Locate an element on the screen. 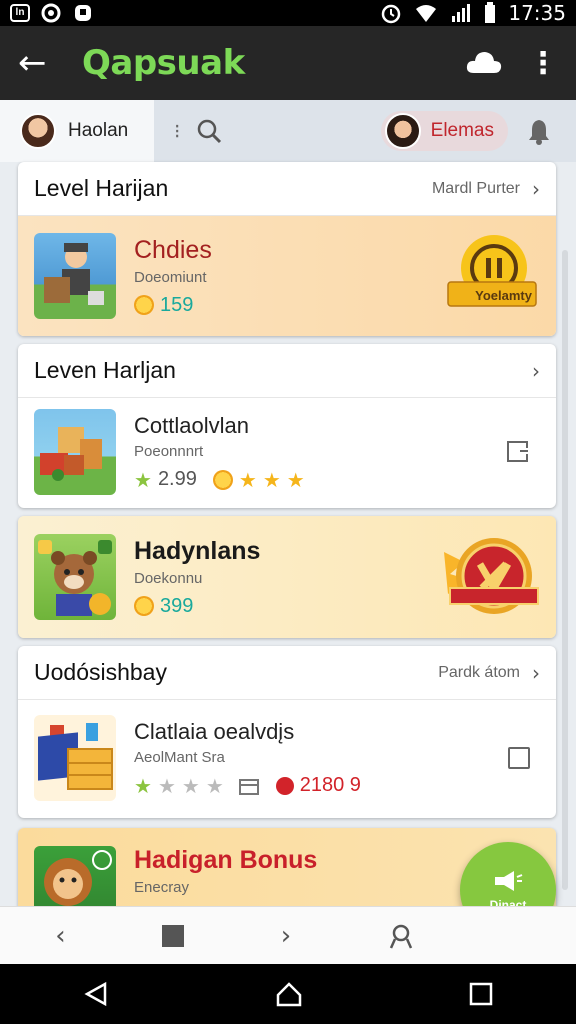 The width and height of the screenshot is (576, 1024). section-title: Uodósishbay is located at coordinates (100, 672).